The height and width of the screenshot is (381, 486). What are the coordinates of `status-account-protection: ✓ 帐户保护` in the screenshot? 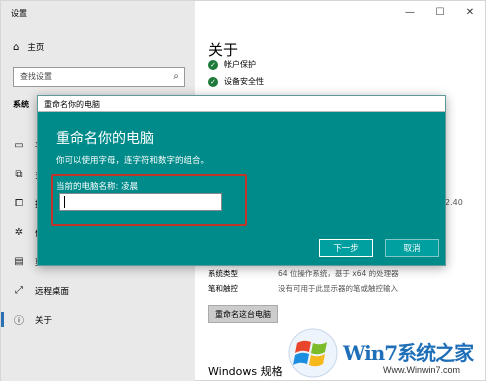 It's located at (232, 64).